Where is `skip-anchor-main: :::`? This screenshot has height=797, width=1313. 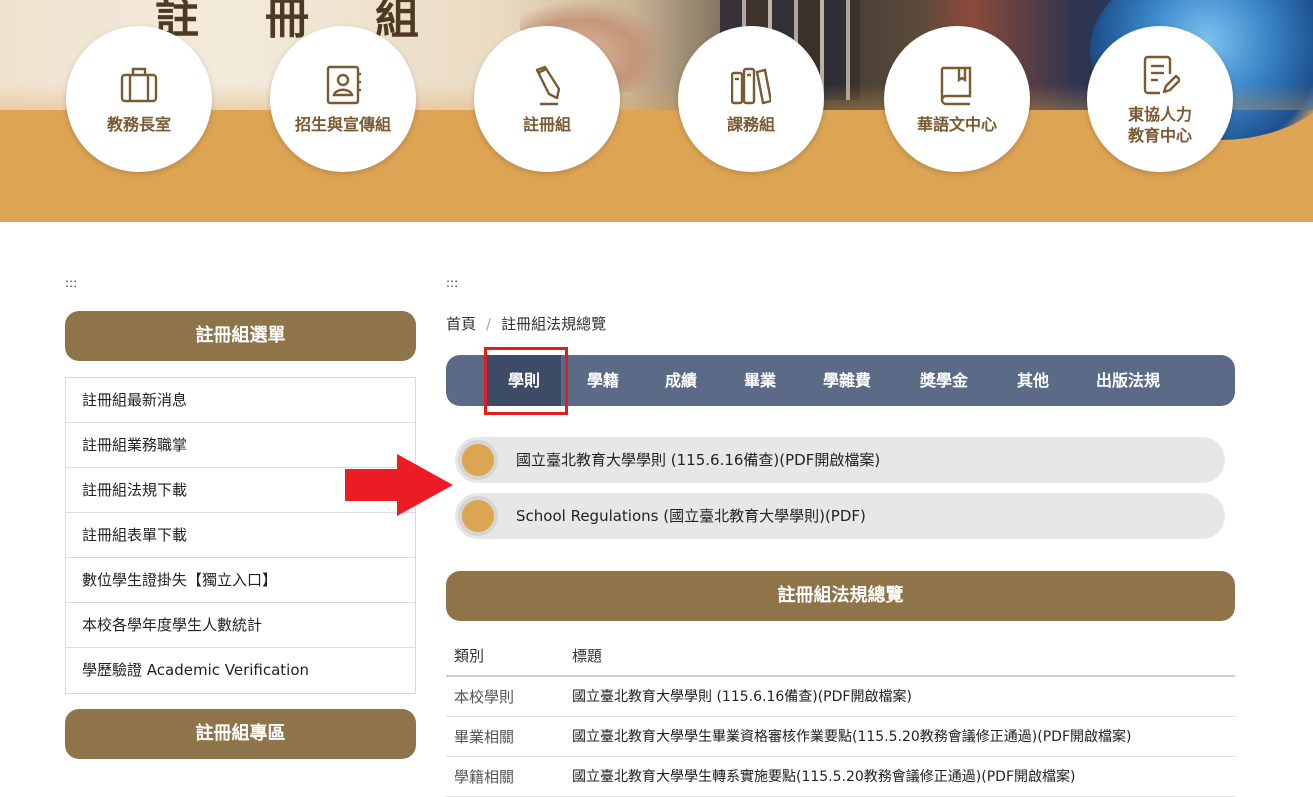
skip-anchor-main: ::: is located at coordinates (452, 283).